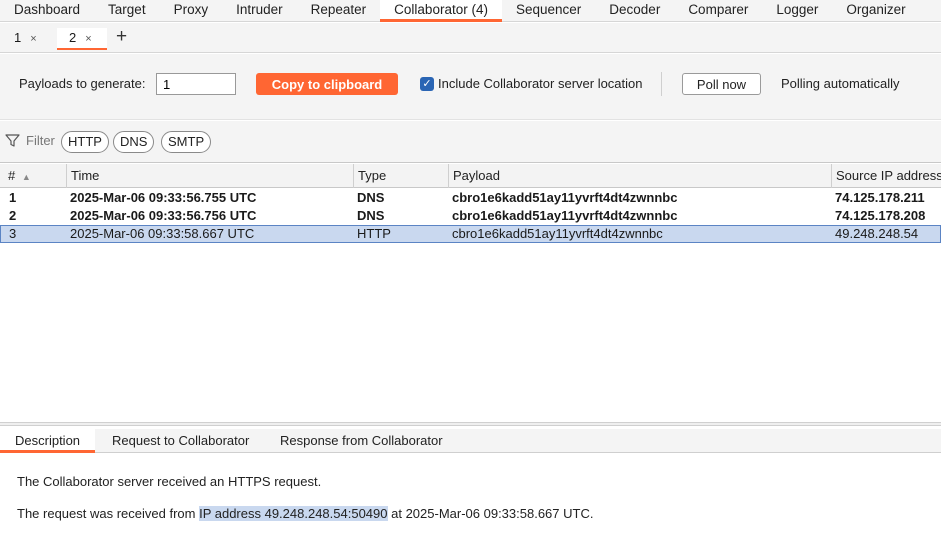 This screenshot has width=941, height=535. Describe the element at coordinates (12, 142) in the screenshot. I see `filter-icon` at that location.